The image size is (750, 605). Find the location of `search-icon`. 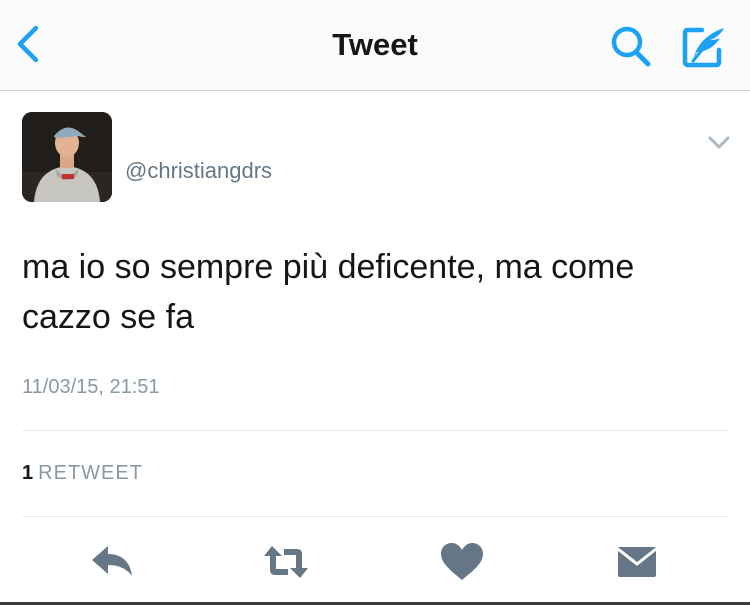

search-icon is located at coordinates (631, 46).